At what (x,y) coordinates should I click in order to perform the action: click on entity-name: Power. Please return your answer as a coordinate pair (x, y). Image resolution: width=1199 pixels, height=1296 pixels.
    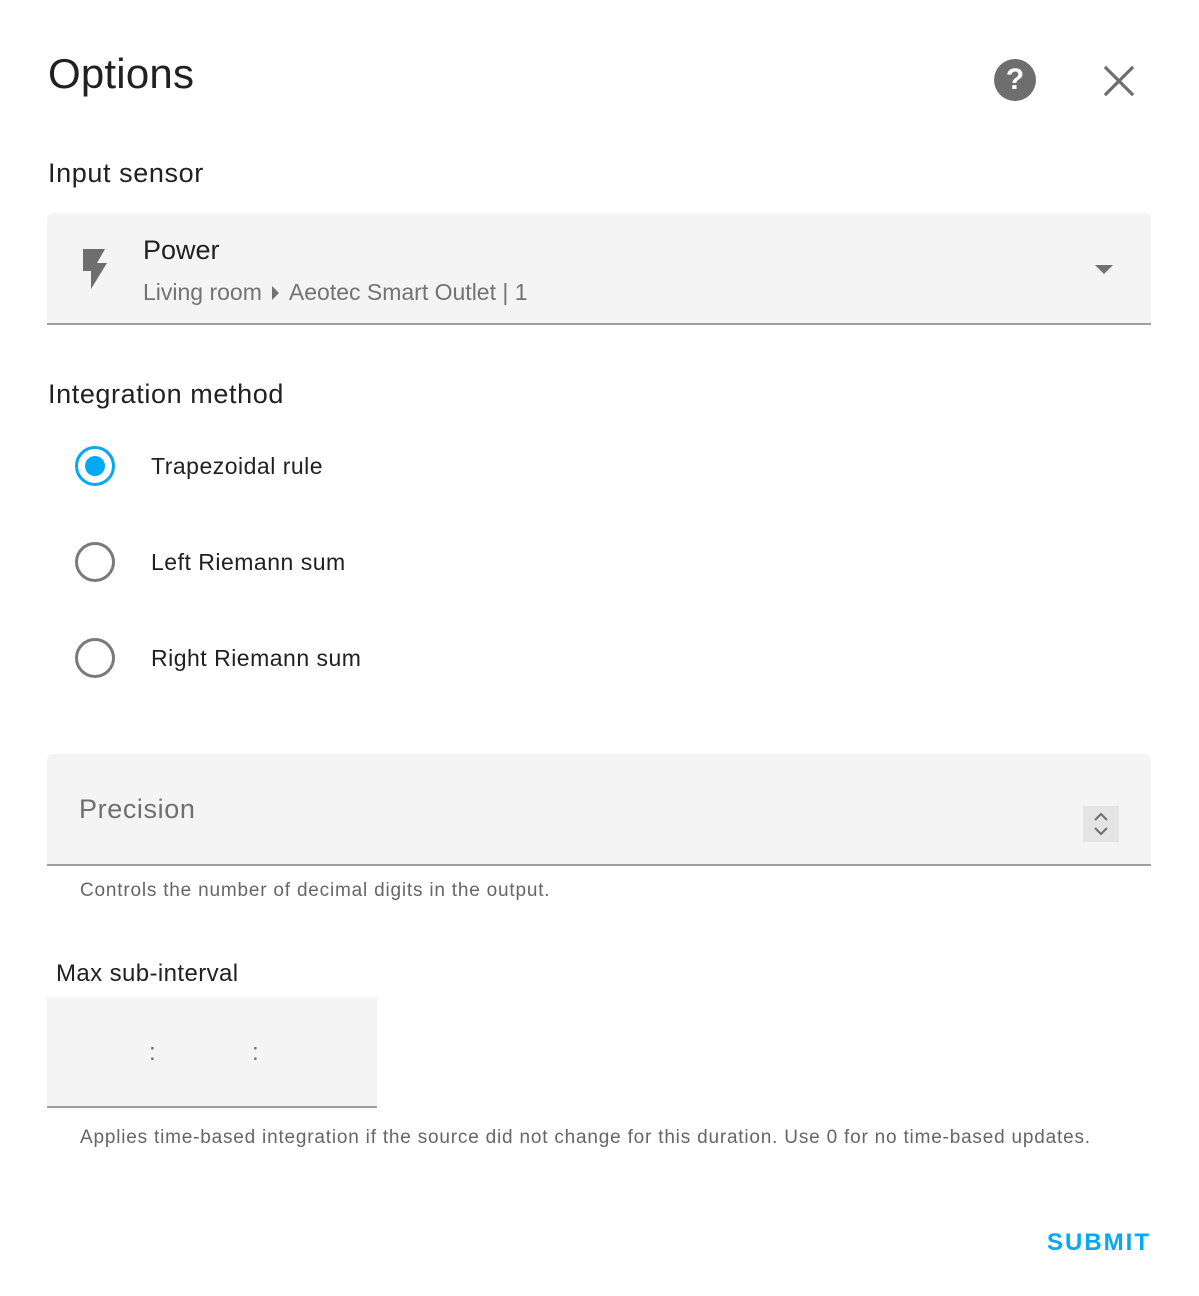
    Looking at the image, I should click on (181, 250).